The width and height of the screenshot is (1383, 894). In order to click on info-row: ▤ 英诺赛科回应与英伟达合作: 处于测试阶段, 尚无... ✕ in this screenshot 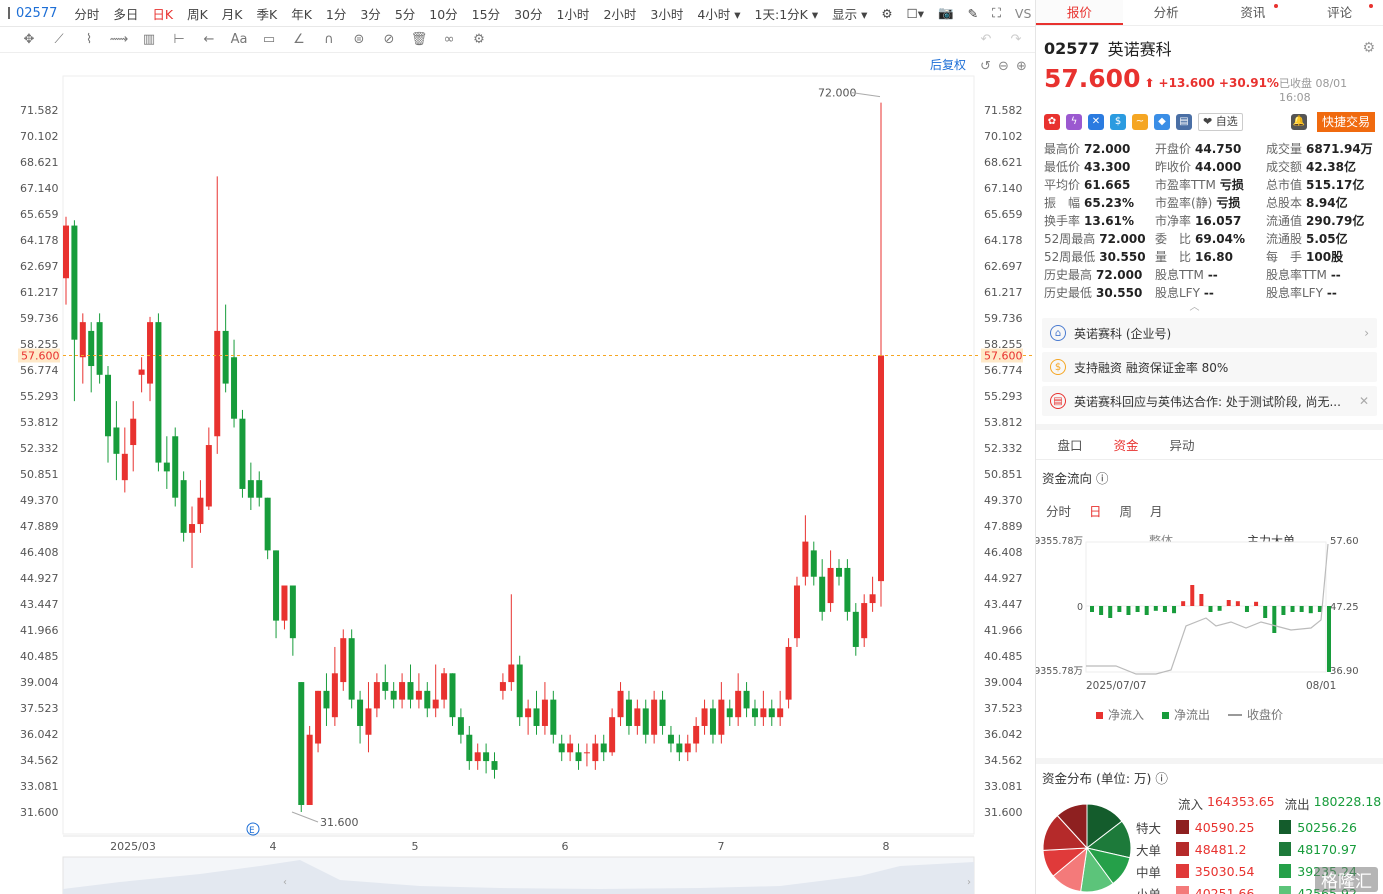, I will do `click(1209, 401)`.